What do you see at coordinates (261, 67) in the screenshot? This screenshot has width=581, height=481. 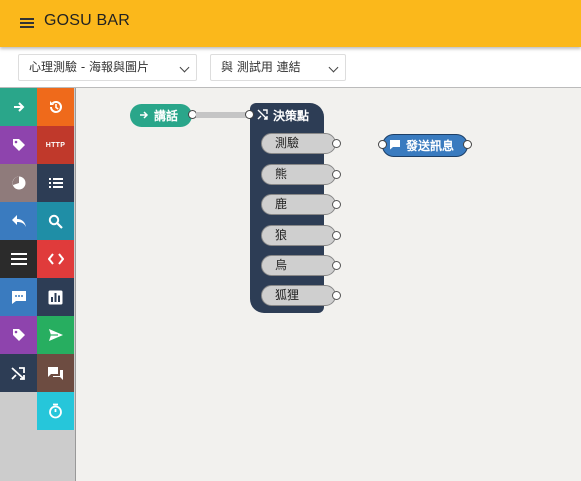 I see `link-select-value: 與 測試用 連結` at bounding box center [261, 67].